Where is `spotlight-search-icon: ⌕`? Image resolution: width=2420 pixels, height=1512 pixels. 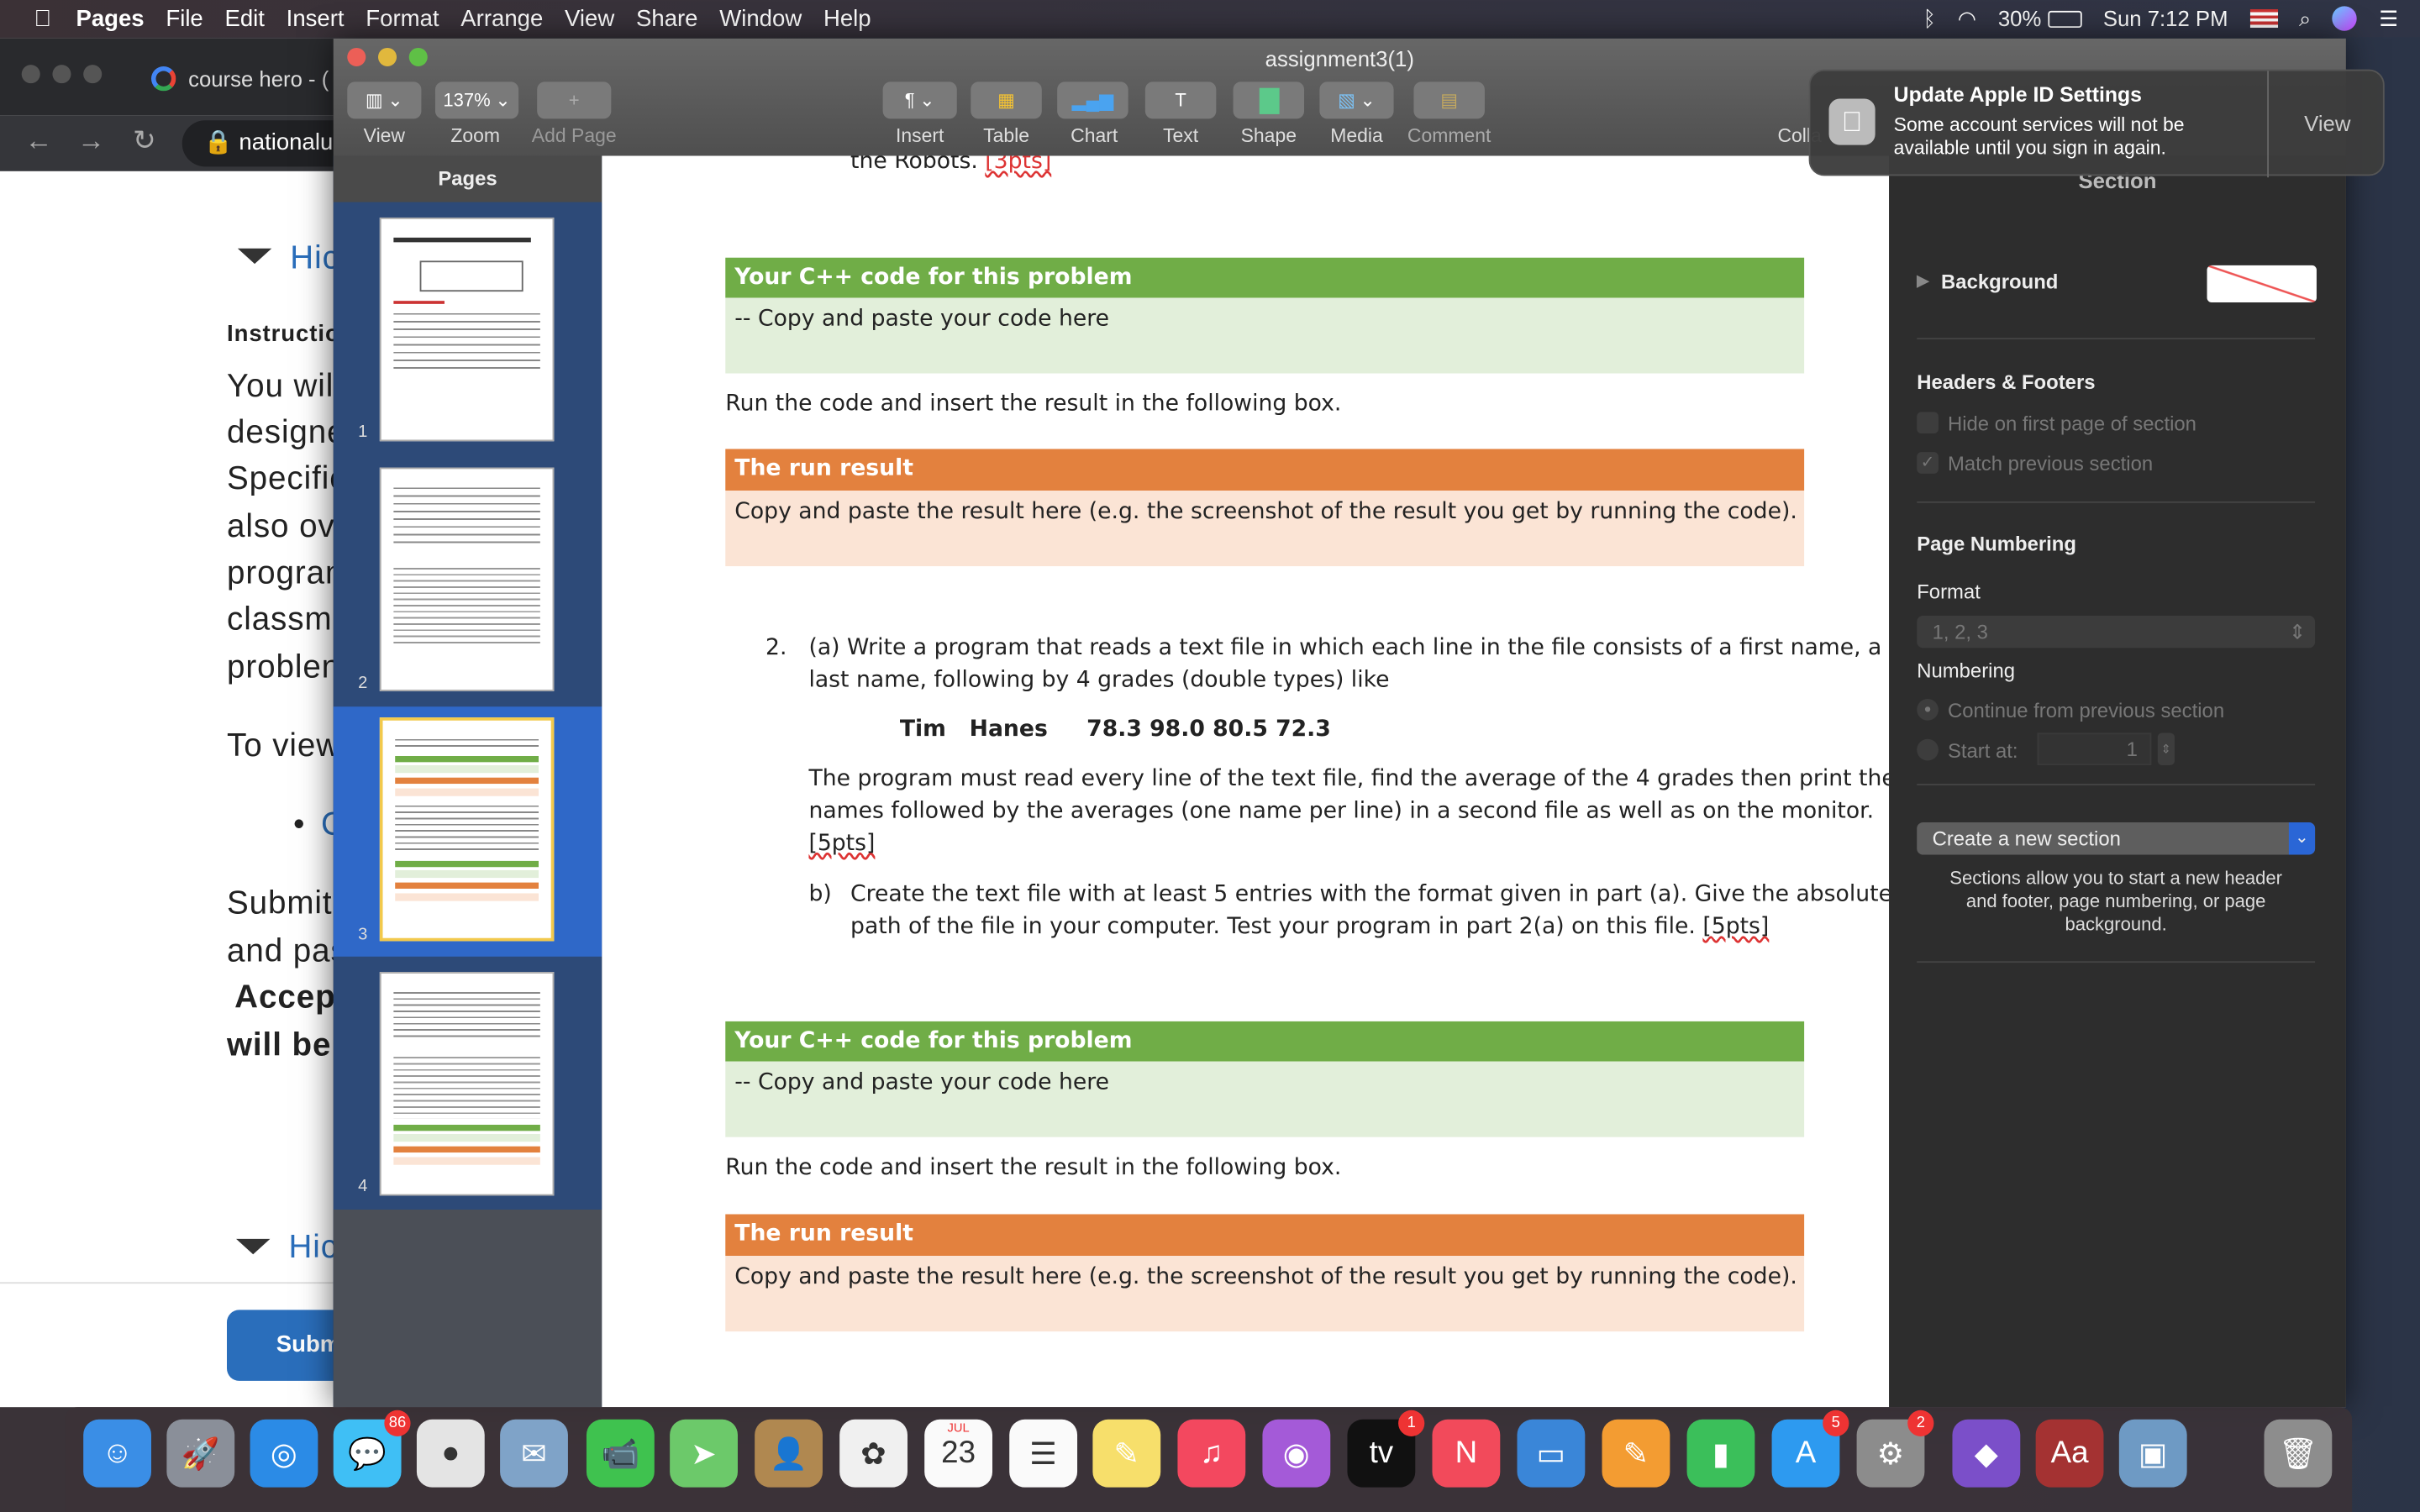
spotlight-search-icon: ⌕ is located at coordinates (2305, 18).